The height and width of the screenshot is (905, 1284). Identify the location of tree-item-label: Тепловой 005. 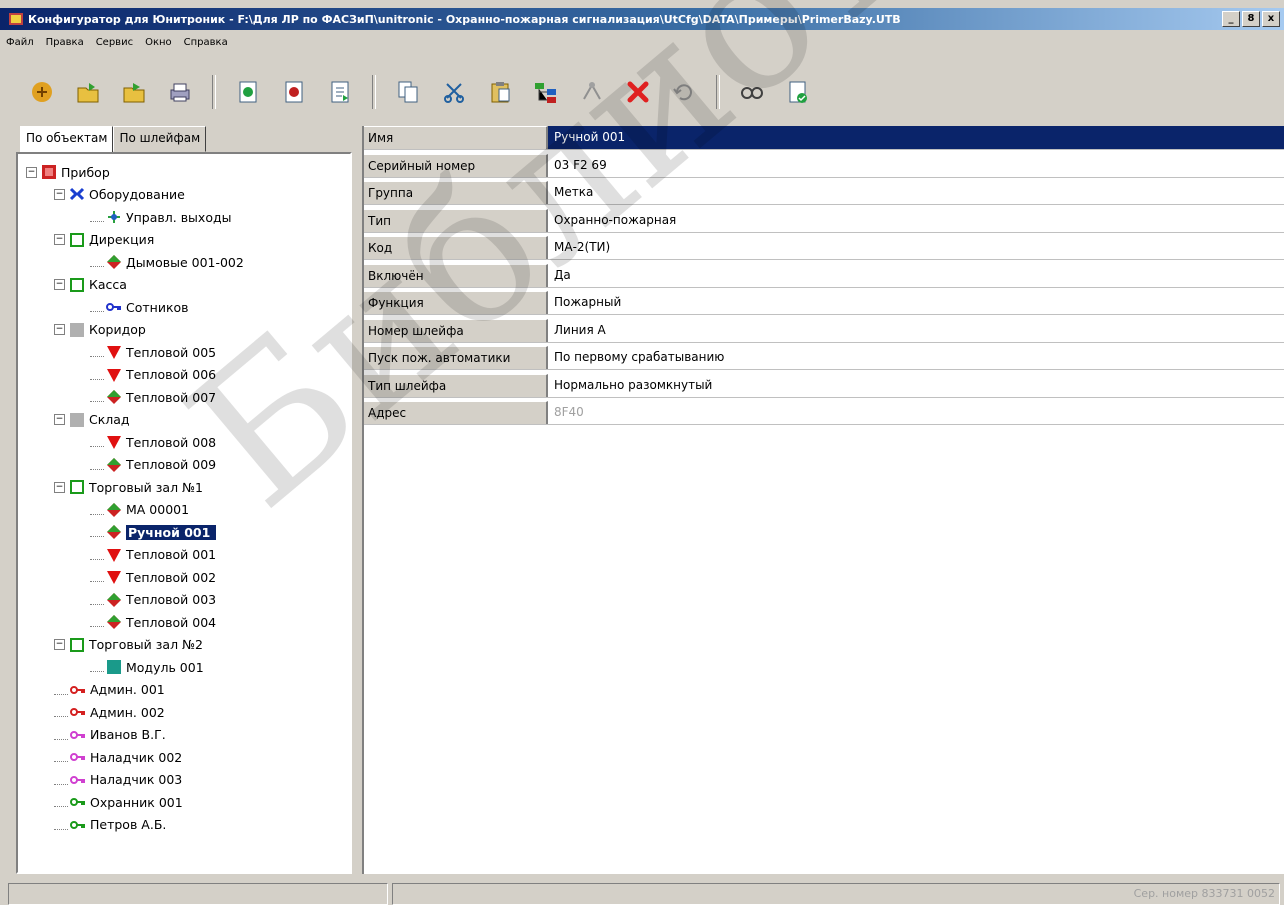
(171, 352).